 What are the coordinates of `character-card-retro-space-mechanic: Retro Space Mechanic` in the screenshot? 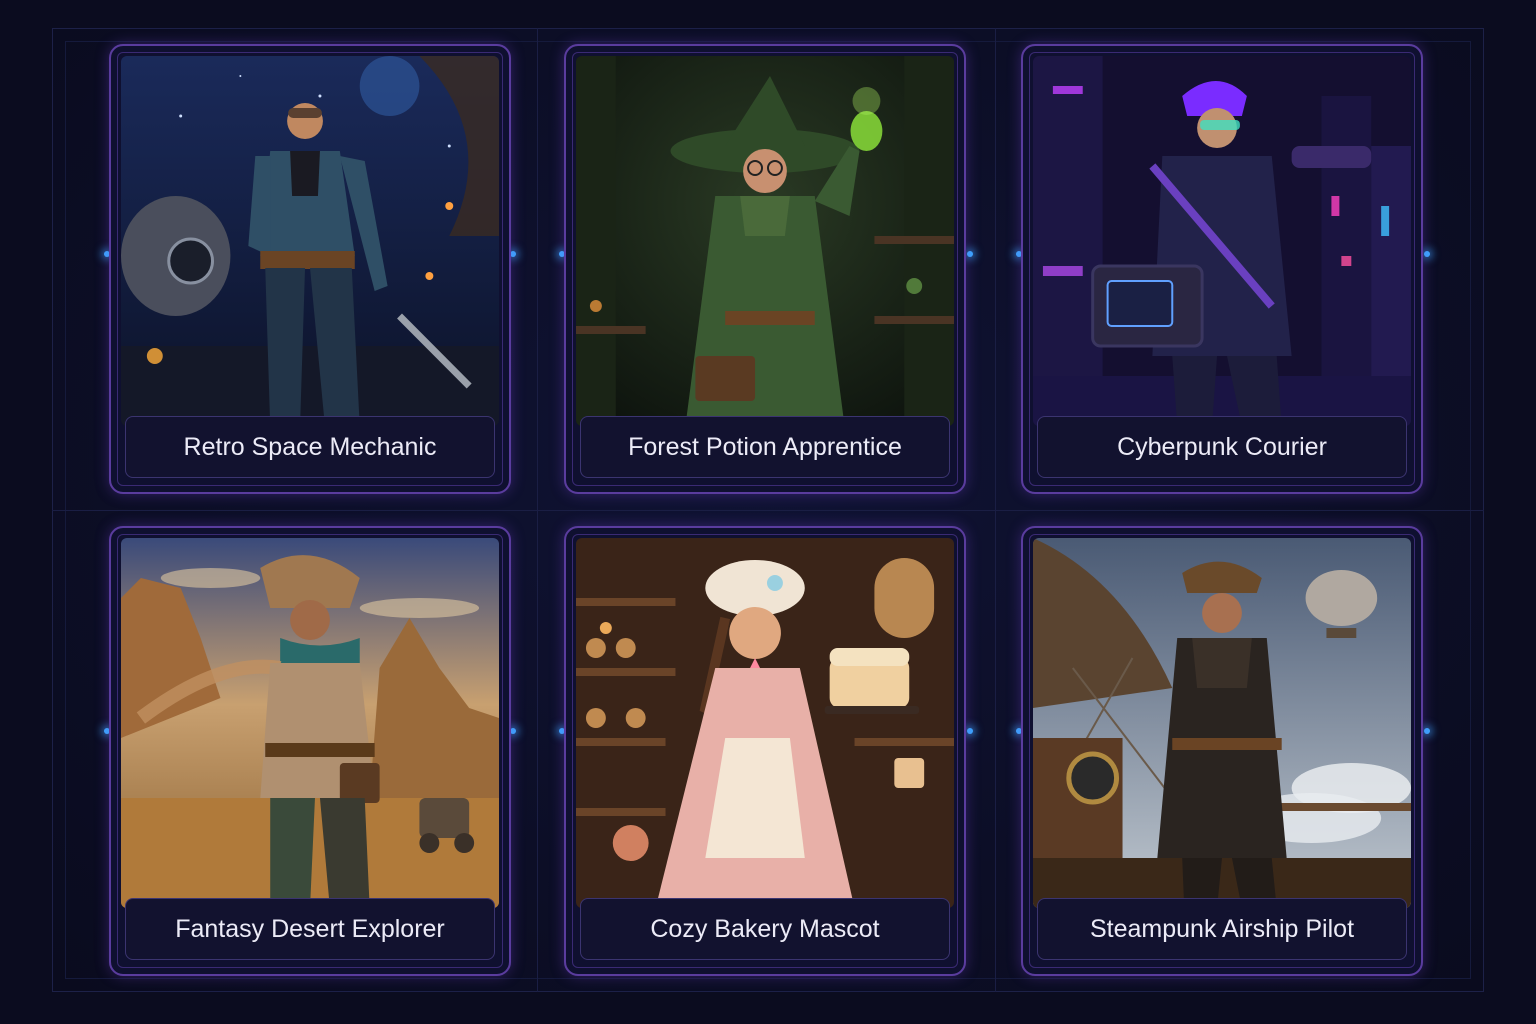 It's located at (310, 269).